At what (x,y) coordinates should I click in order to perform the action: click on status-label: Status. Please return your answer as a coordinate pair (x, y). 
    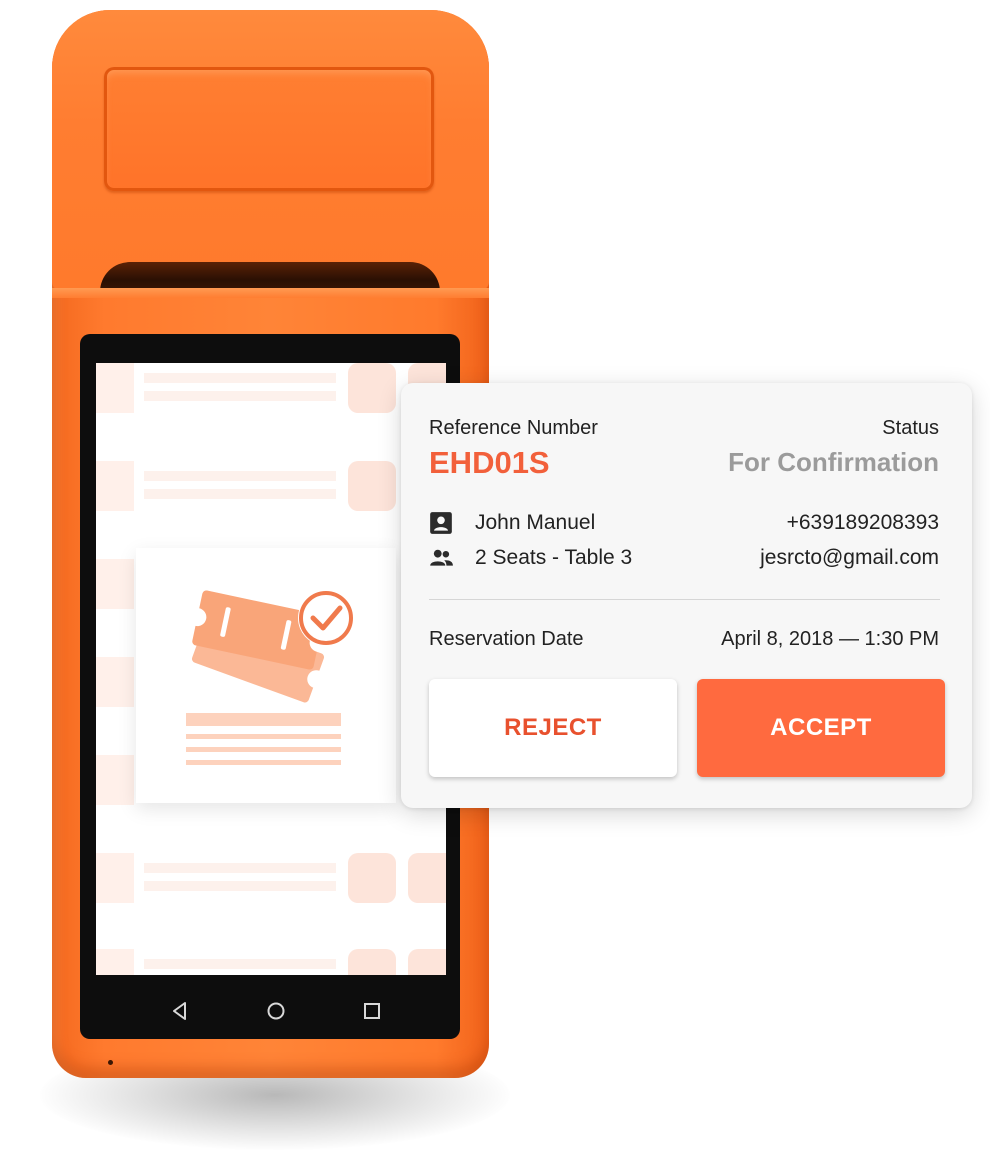
    Looking at the image, I should click on (910, 428).